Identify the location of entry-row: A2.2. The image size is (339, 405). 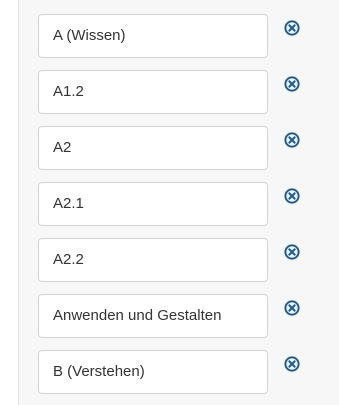
(183, 260).